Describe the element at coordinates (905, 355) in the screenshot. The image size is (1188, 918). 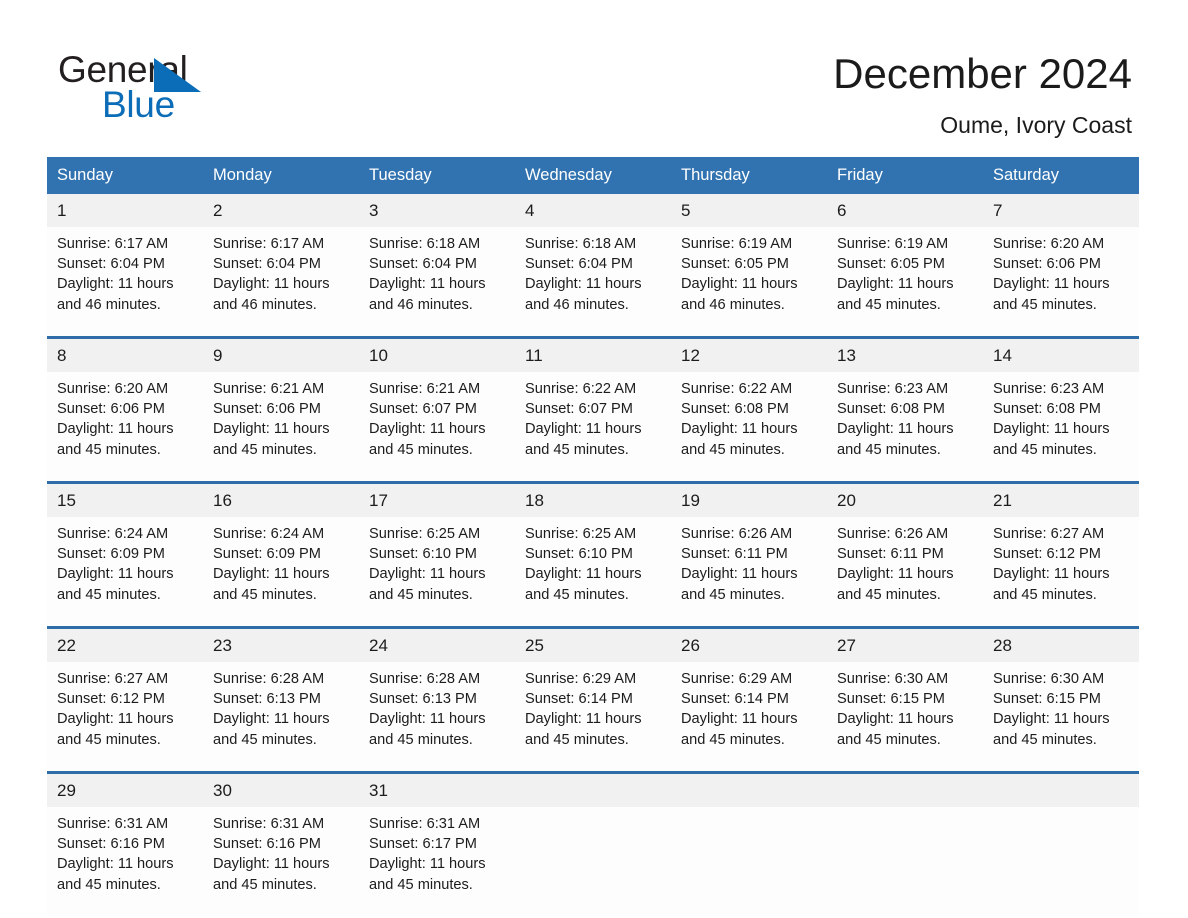
I see `day-number: 13` at that location.